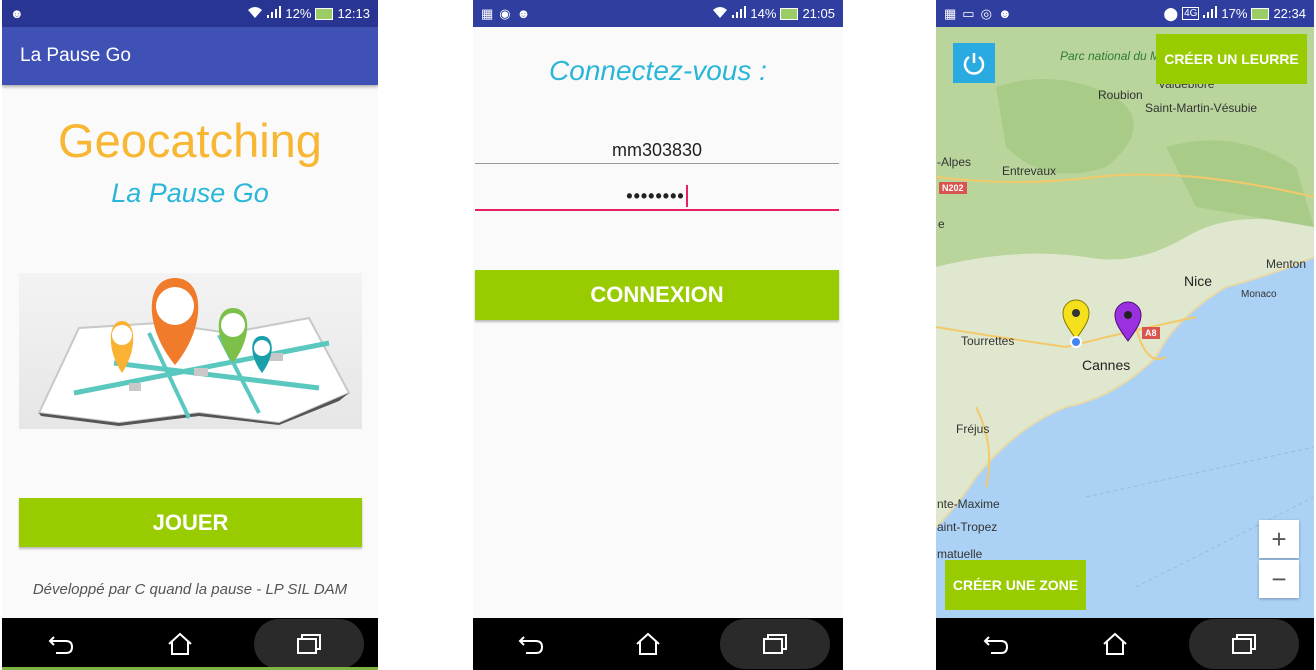 This screenshot has height=670, width=1316. Describe the element at coordinates (763, 13) in the screenshot. I see `battery-percent: 14%` at that location.